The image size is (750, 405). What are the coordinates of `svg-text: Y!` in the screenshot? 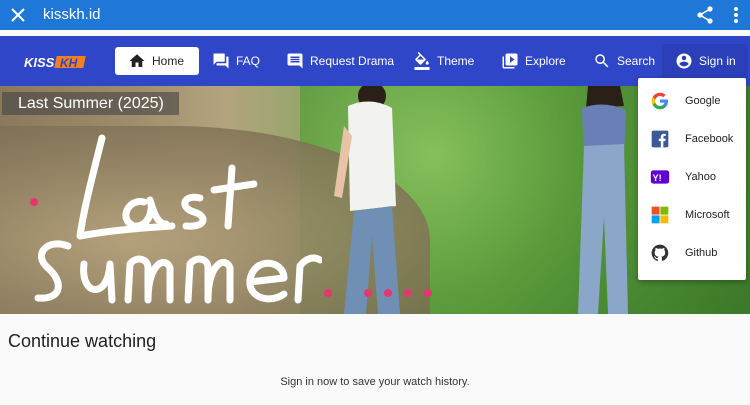 It's located at (657, 178).